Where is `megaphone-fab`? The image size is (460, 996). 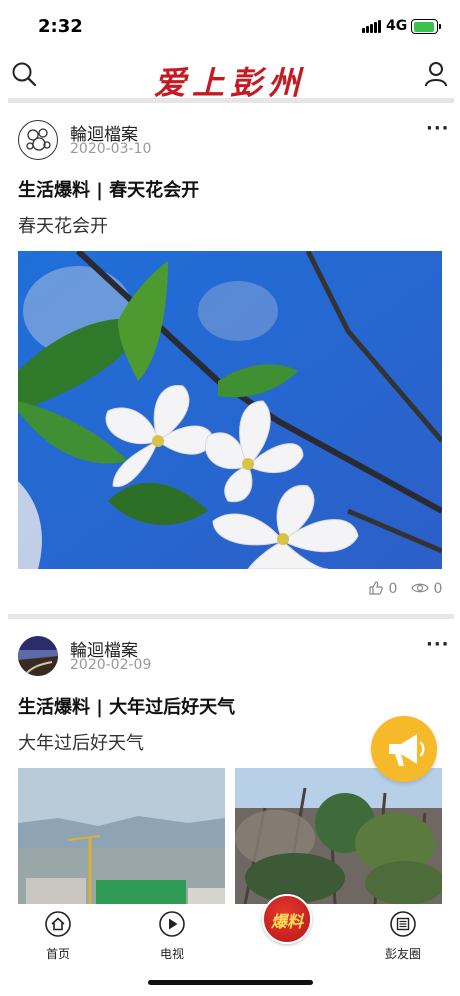
megaphone-fab is located at coordinates (404, 749).